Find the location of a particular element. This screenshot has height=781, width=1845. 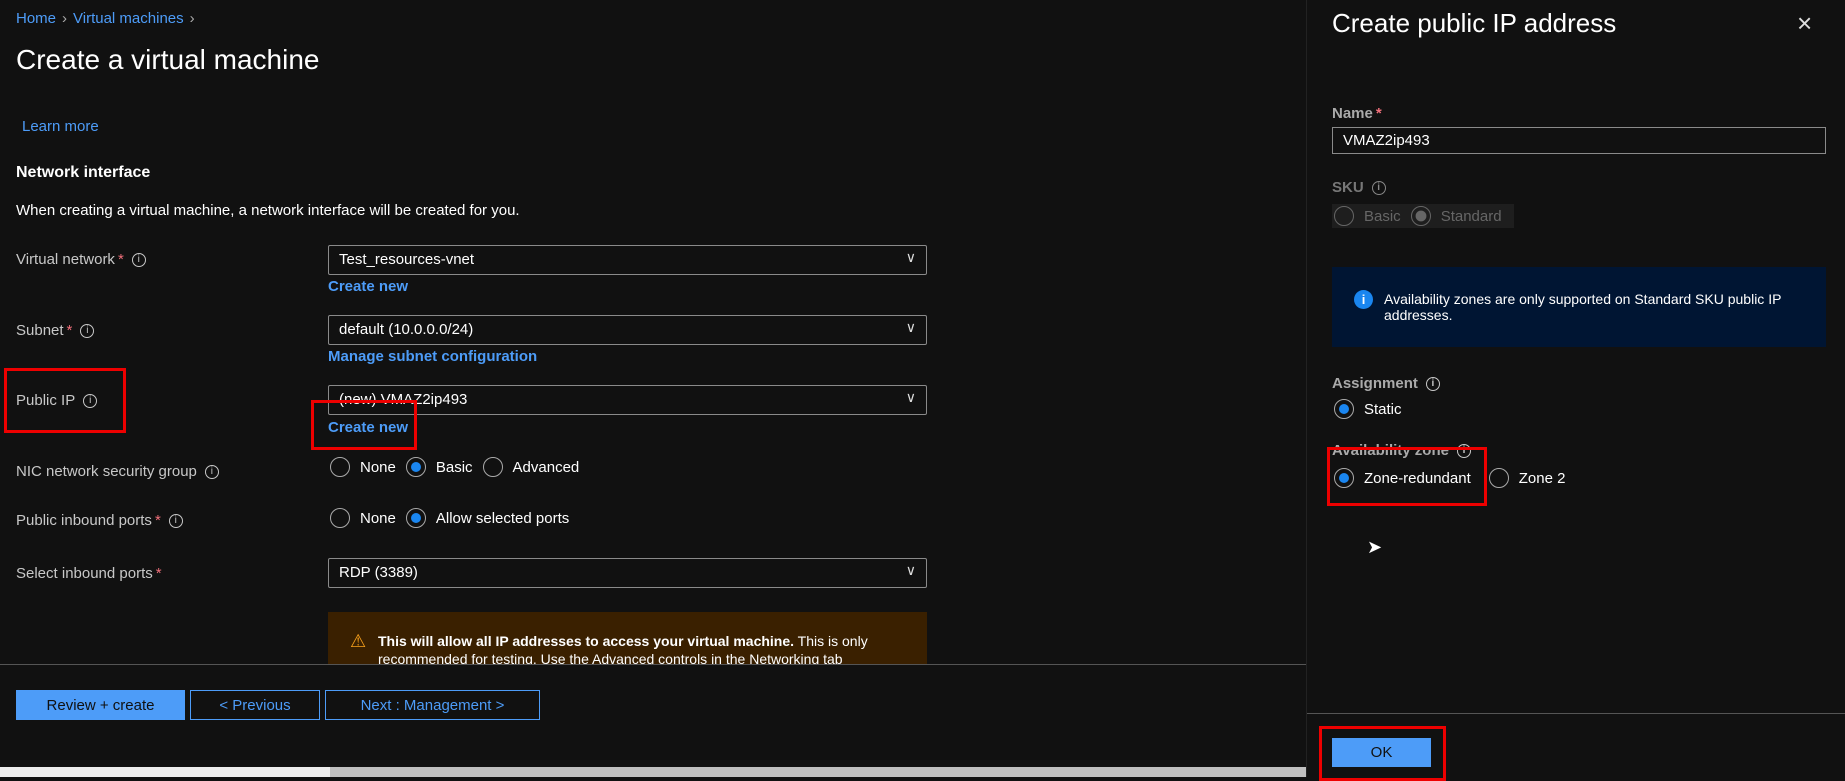

inbound-radio-none: None is located at coordinates (363, 518).